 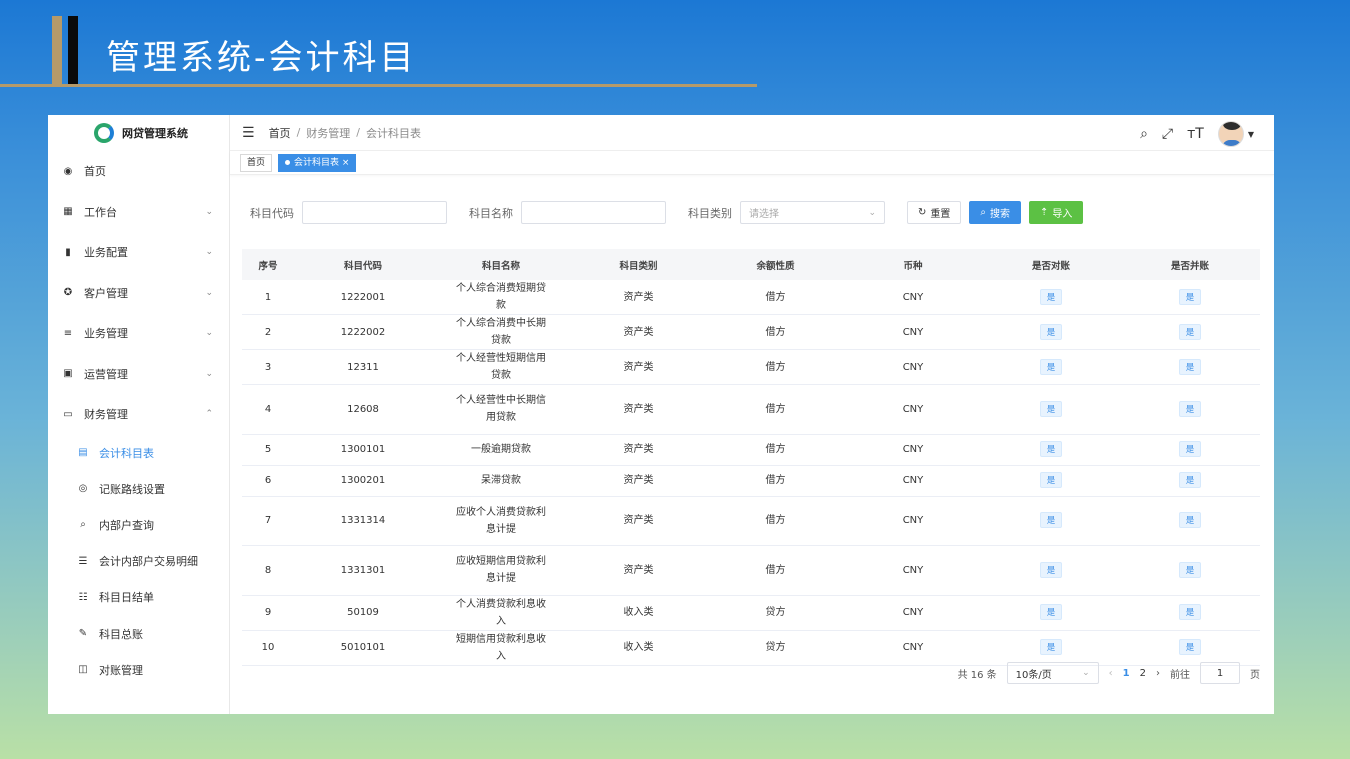 What do you see at coordinates (1111, 673) in the screenshot?
I see `prev-page-icon: ‹` at bounding box center [1111, 673].